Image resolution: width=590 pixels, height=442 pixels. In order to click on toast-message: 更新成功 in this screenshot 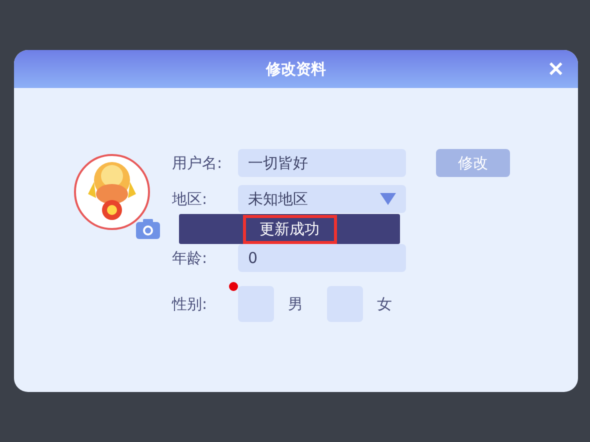, I will do `click(289, 229)`.